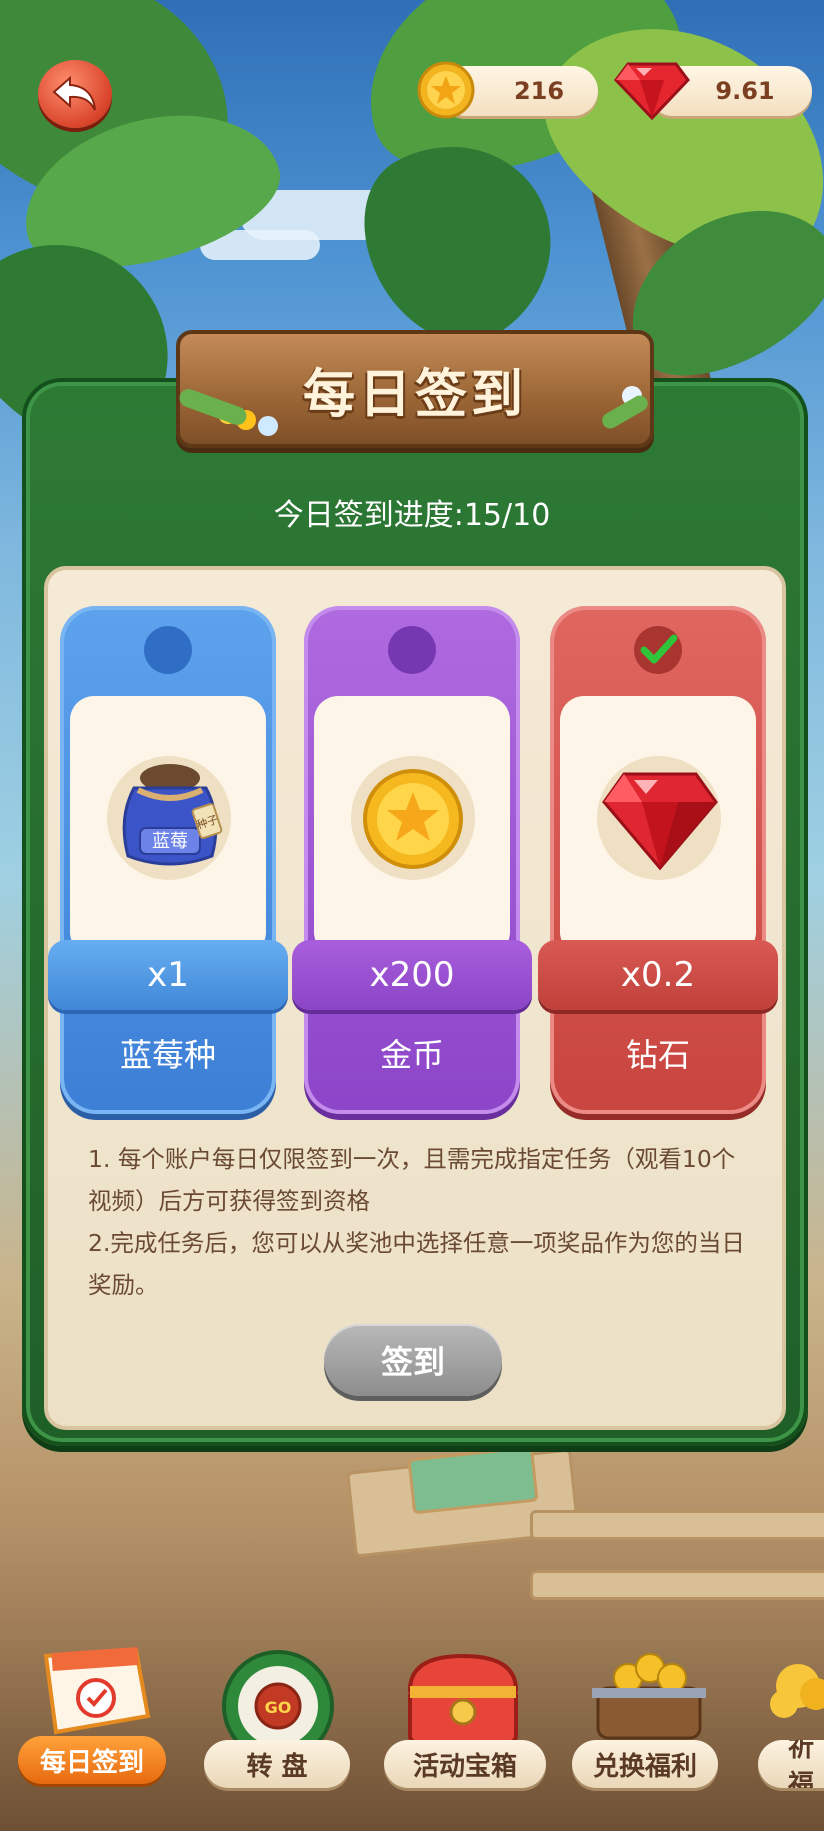  I want to click on reward-amount-ribbon: x200, so click(412, 975).